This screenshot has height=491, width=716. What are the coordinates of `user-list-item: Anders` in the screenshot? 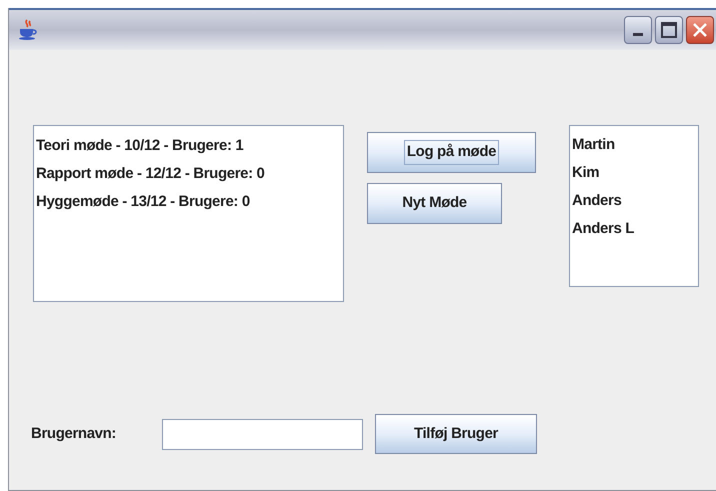 It's located at (597, 201).